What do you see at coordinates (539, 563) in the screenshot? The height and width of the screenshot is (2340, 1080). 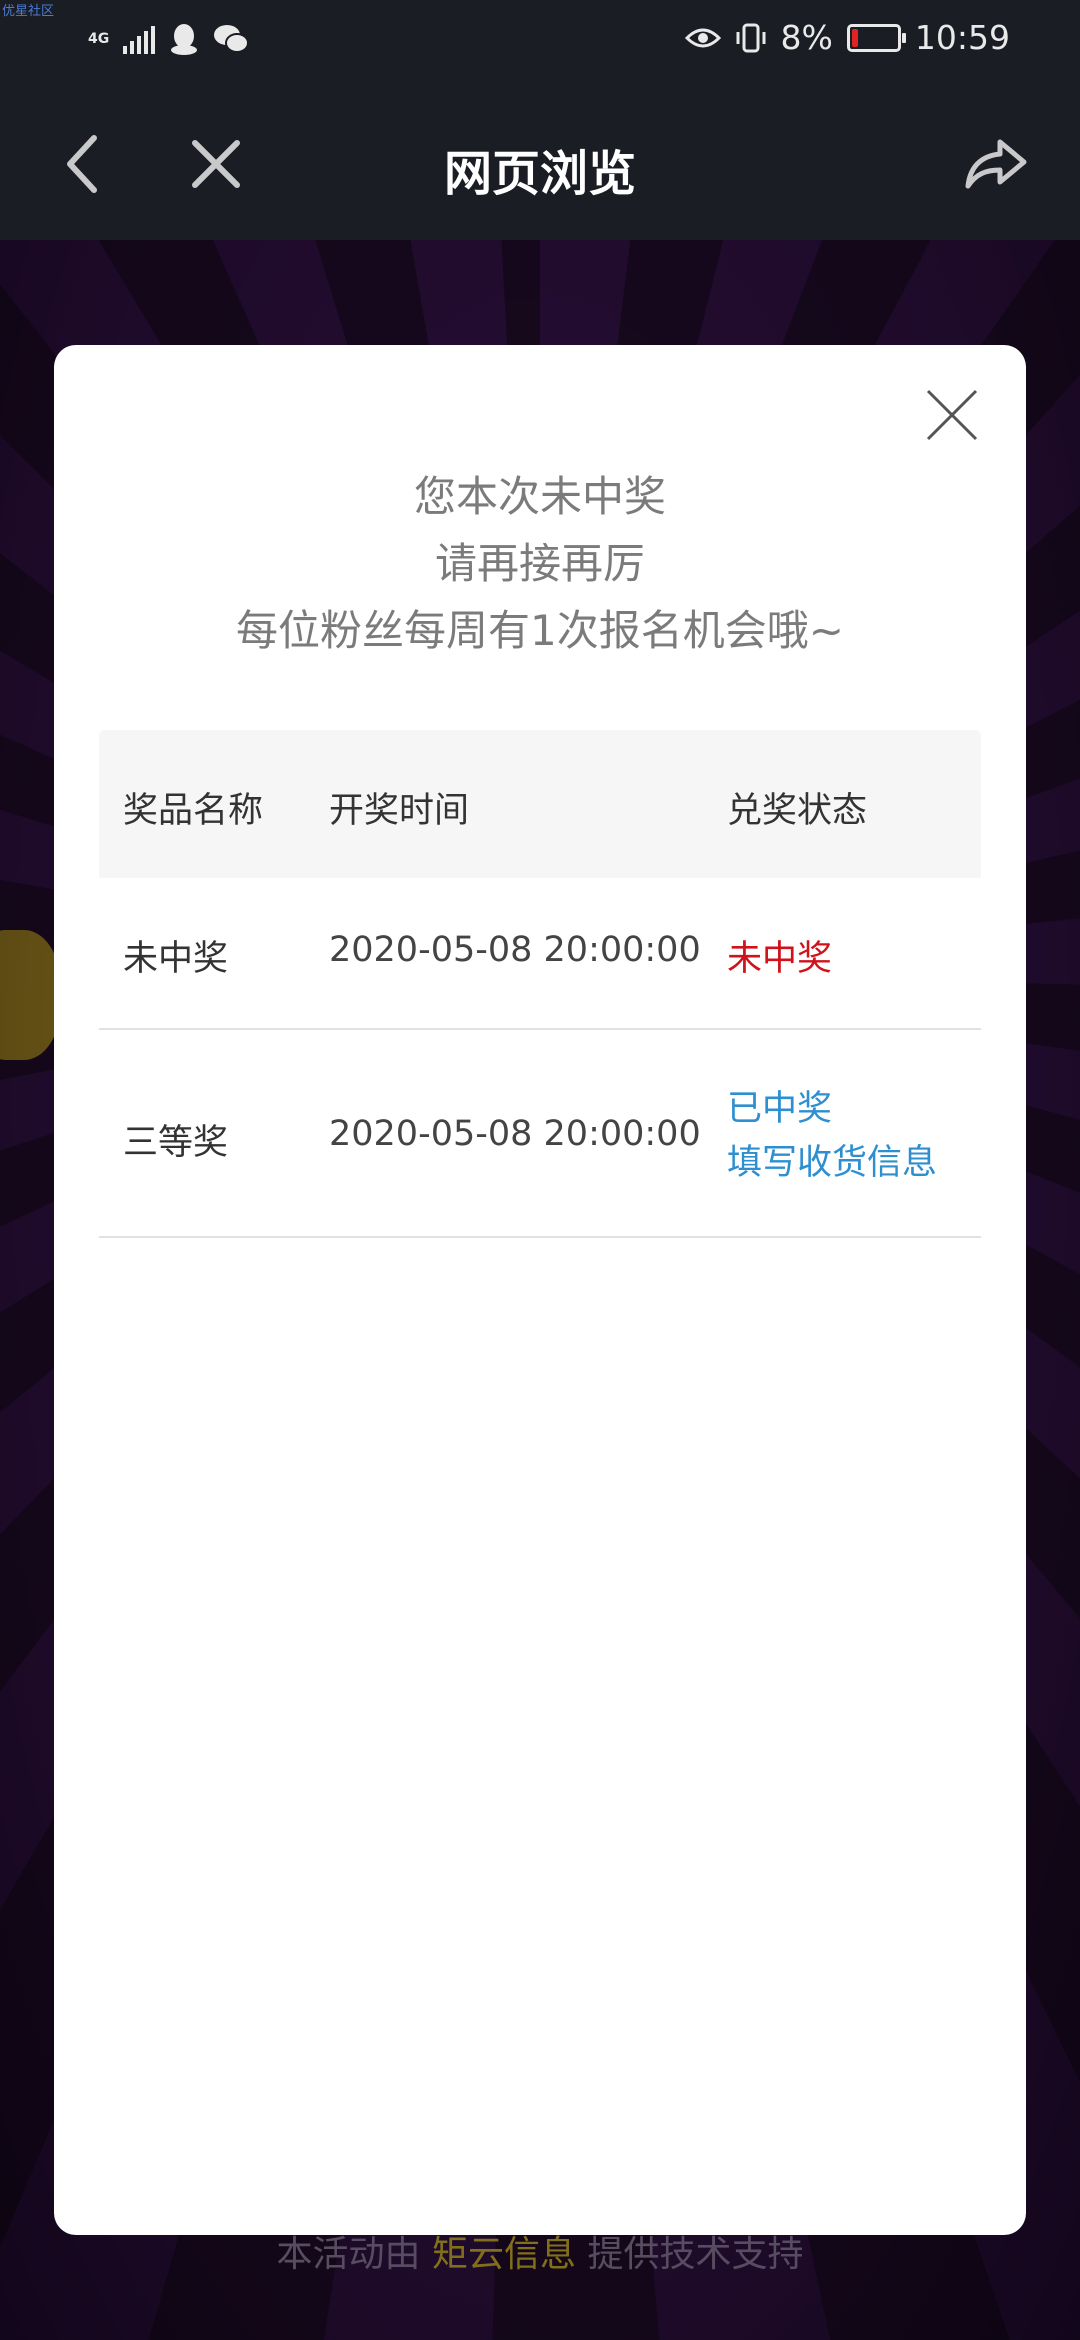 I see `encourage-message: 请再接再厉` at bounding box center [539, 563].